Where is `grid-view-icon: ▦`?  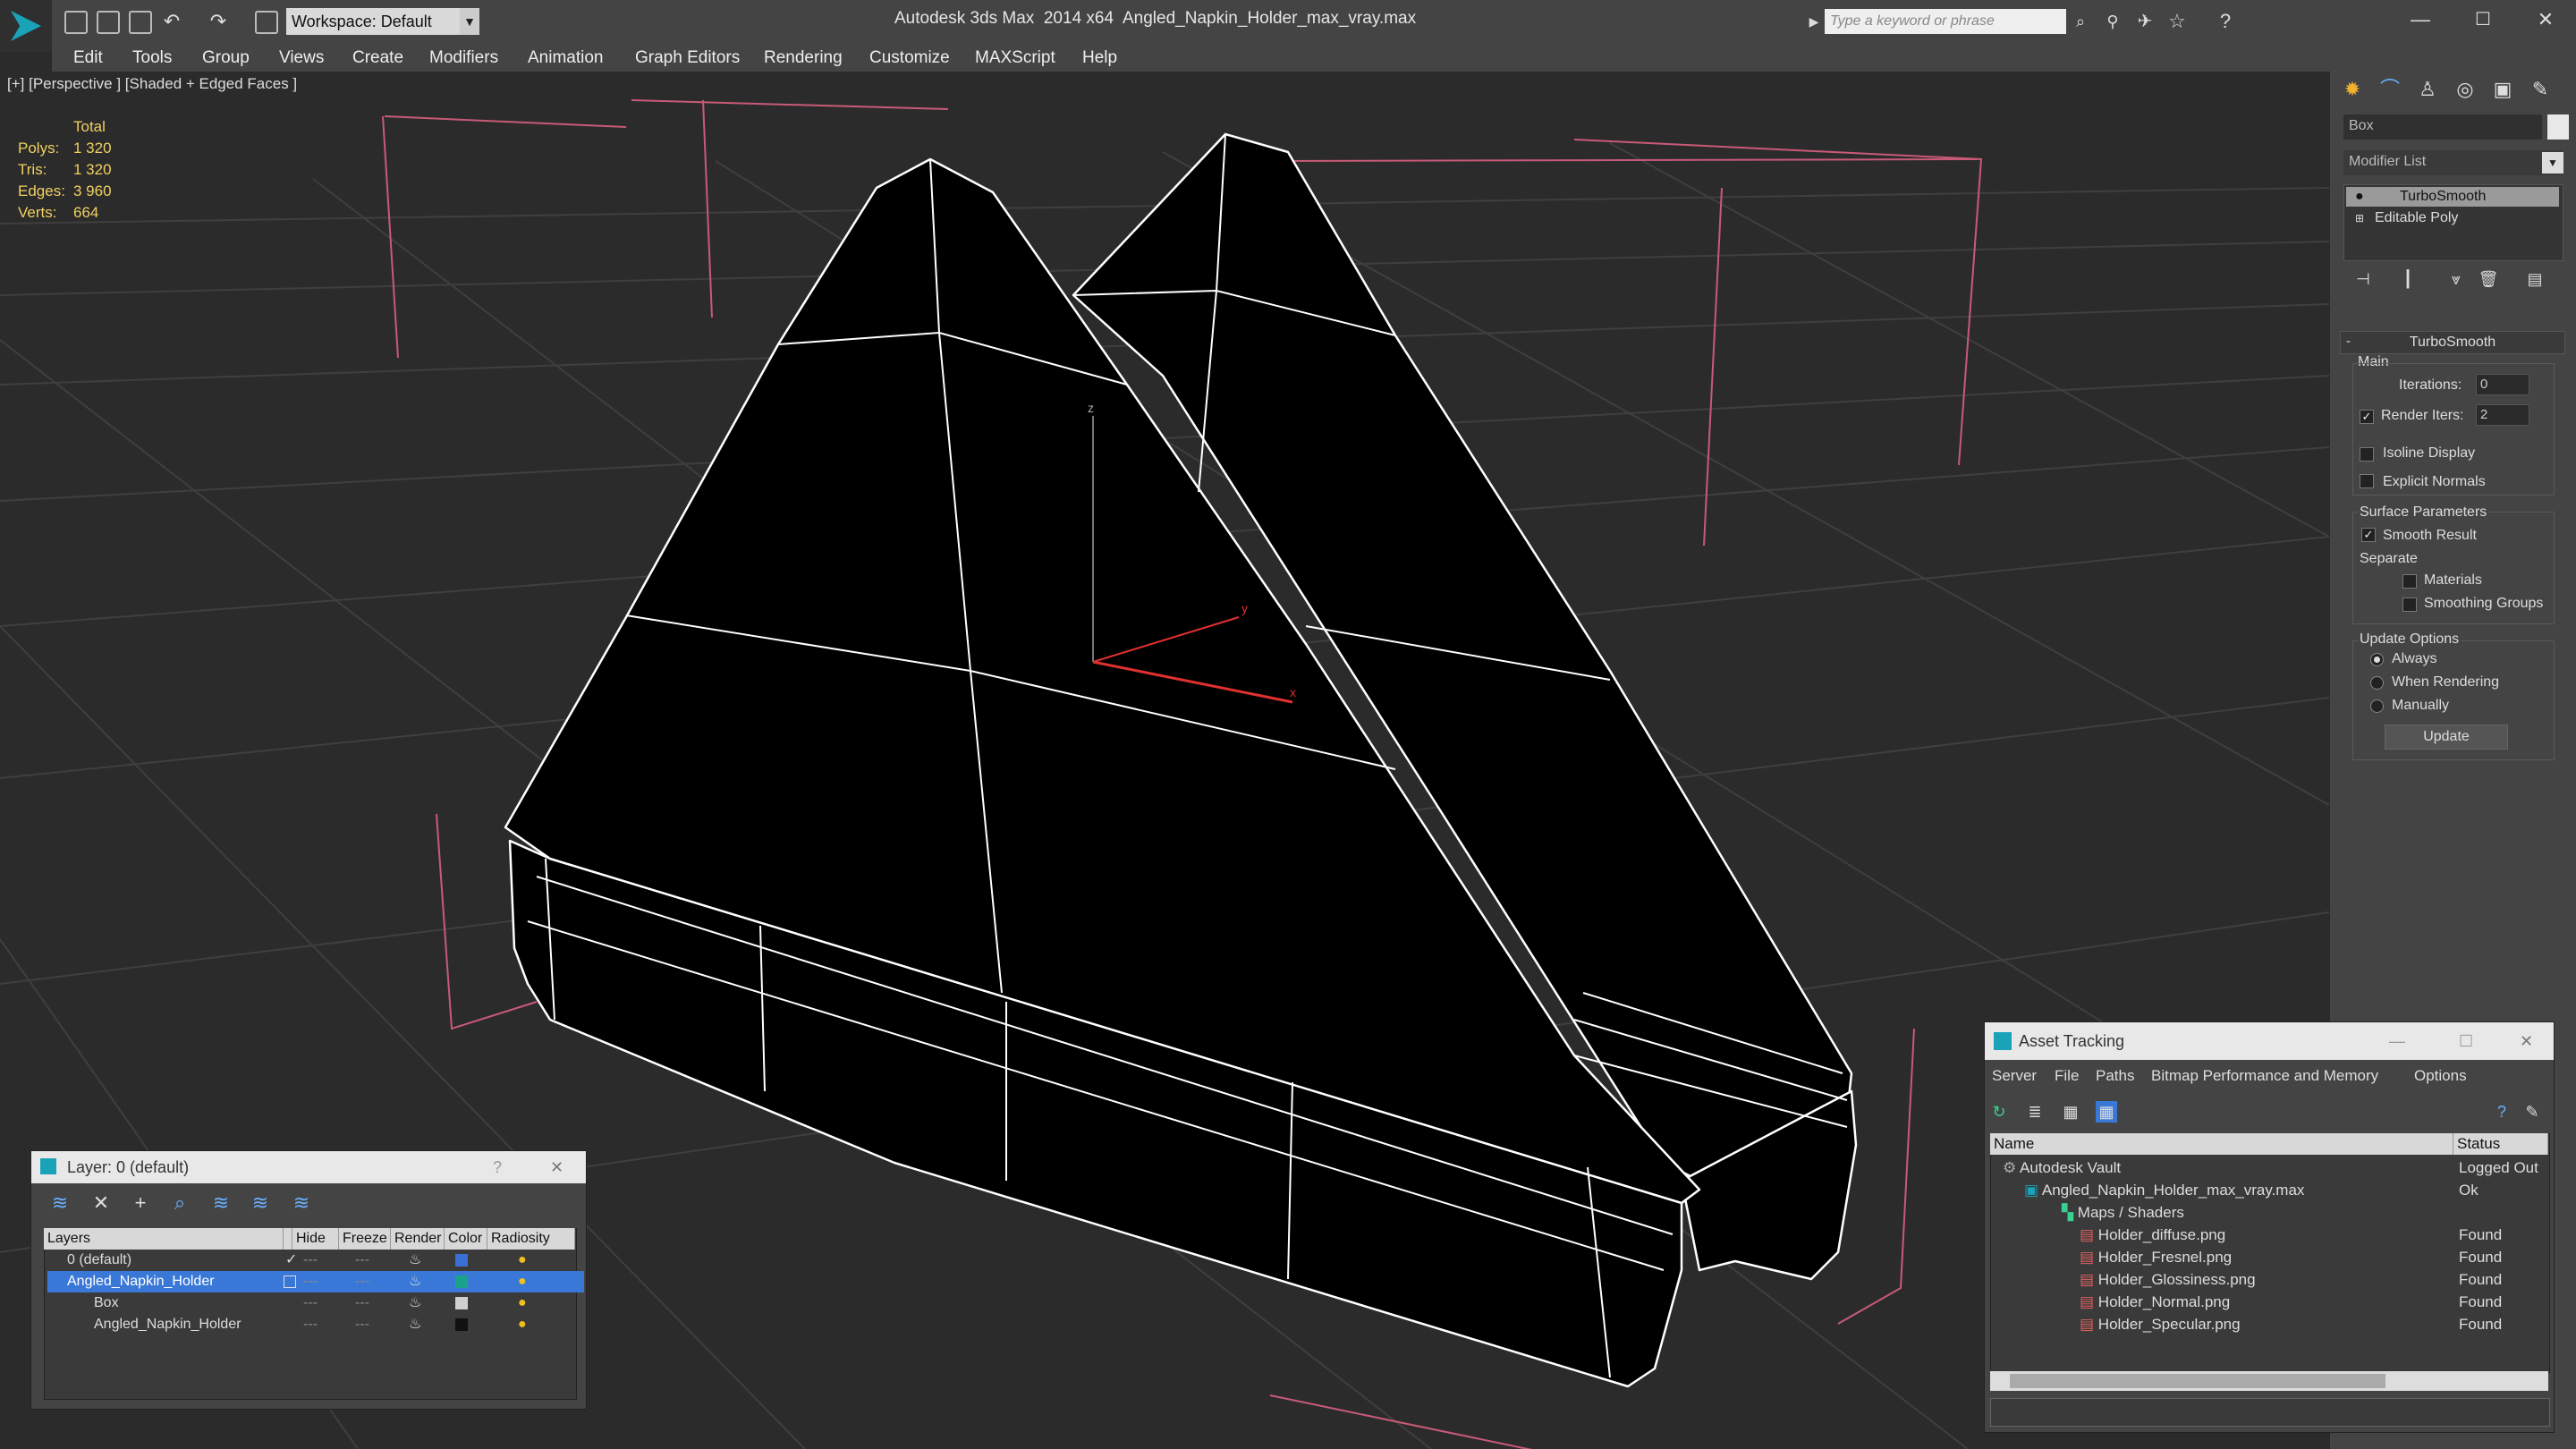 grid-view-icon: ▦ is located at coordinates (2106, 1112).